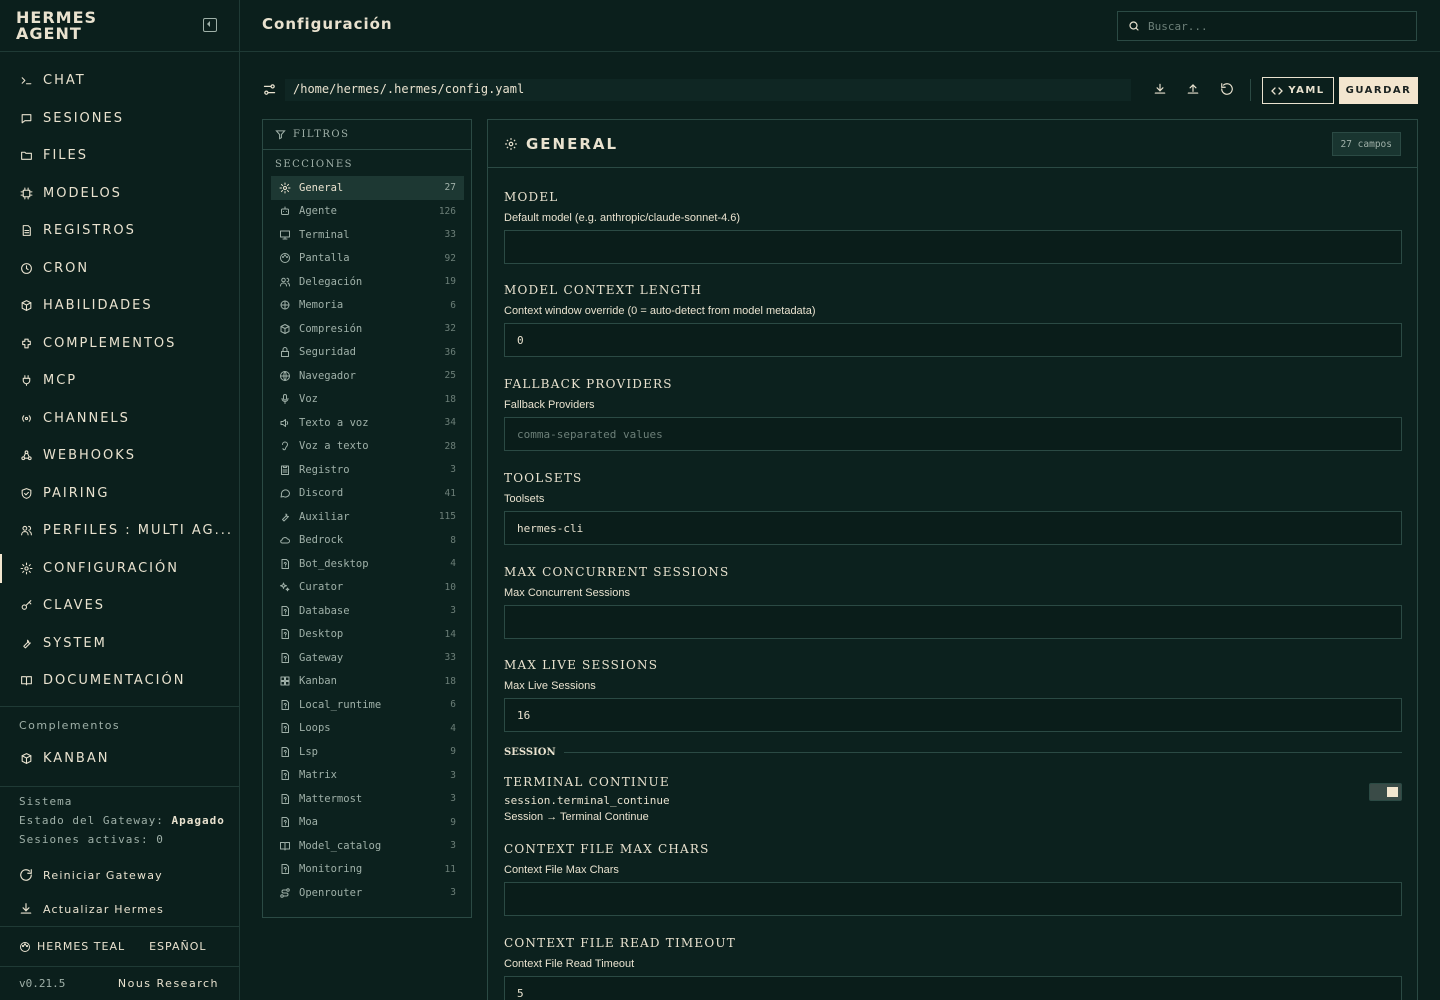 The image size is (1440, 1000). I want to click on code-icon, so click(1277, 91).